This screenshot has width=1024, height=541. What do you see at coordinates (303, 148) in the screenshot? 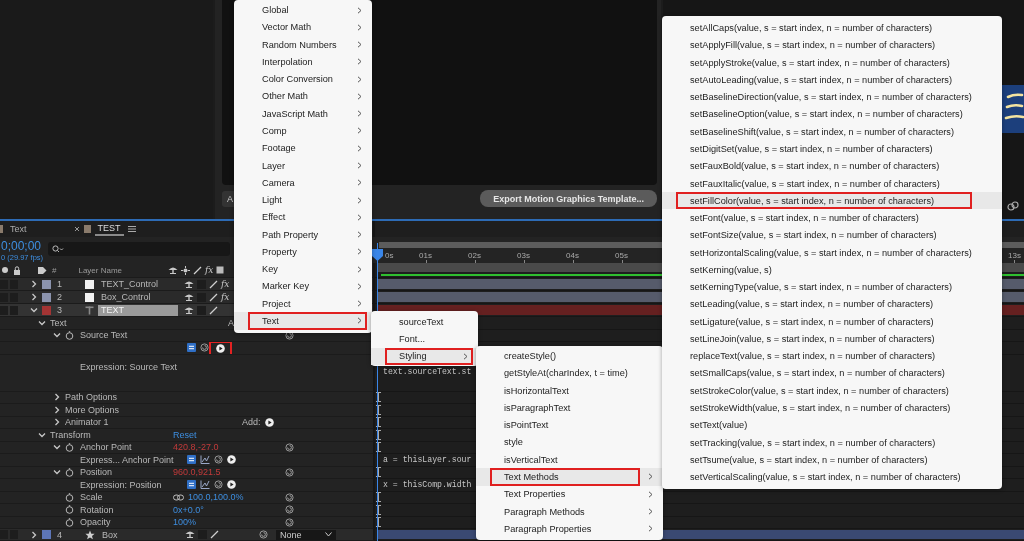
I see `menu-item: Footage` at bounding box center [303, 148].